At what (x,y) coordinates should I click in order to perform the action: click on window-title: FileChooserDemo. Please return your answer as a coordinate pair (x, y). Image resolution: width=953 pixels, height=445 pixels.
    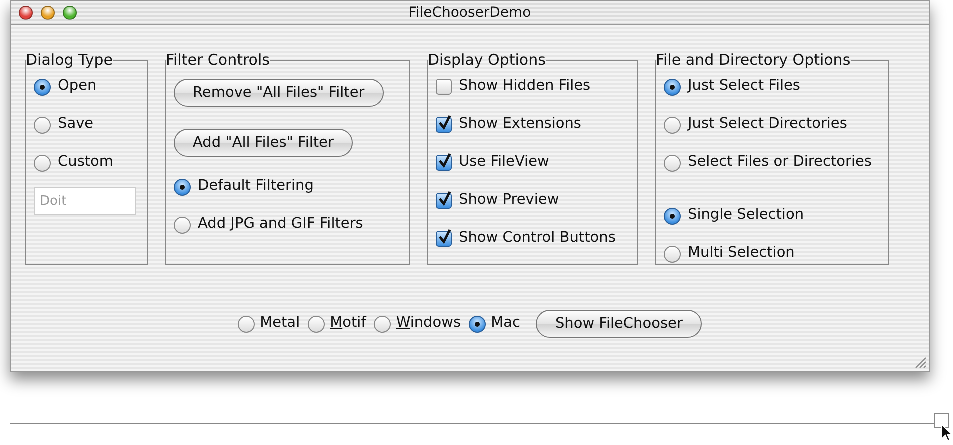
    Looking at the image, I should click on (470, 13).